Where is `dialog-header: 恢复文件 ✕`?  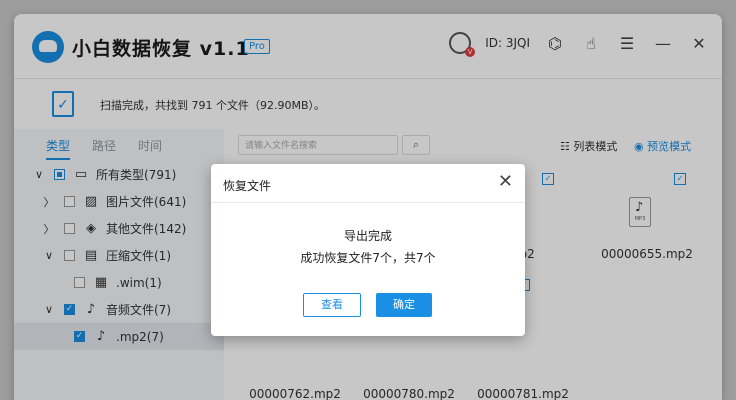
dialog-header: 恢复文件 ✕ is located at coordinates (368, 183).